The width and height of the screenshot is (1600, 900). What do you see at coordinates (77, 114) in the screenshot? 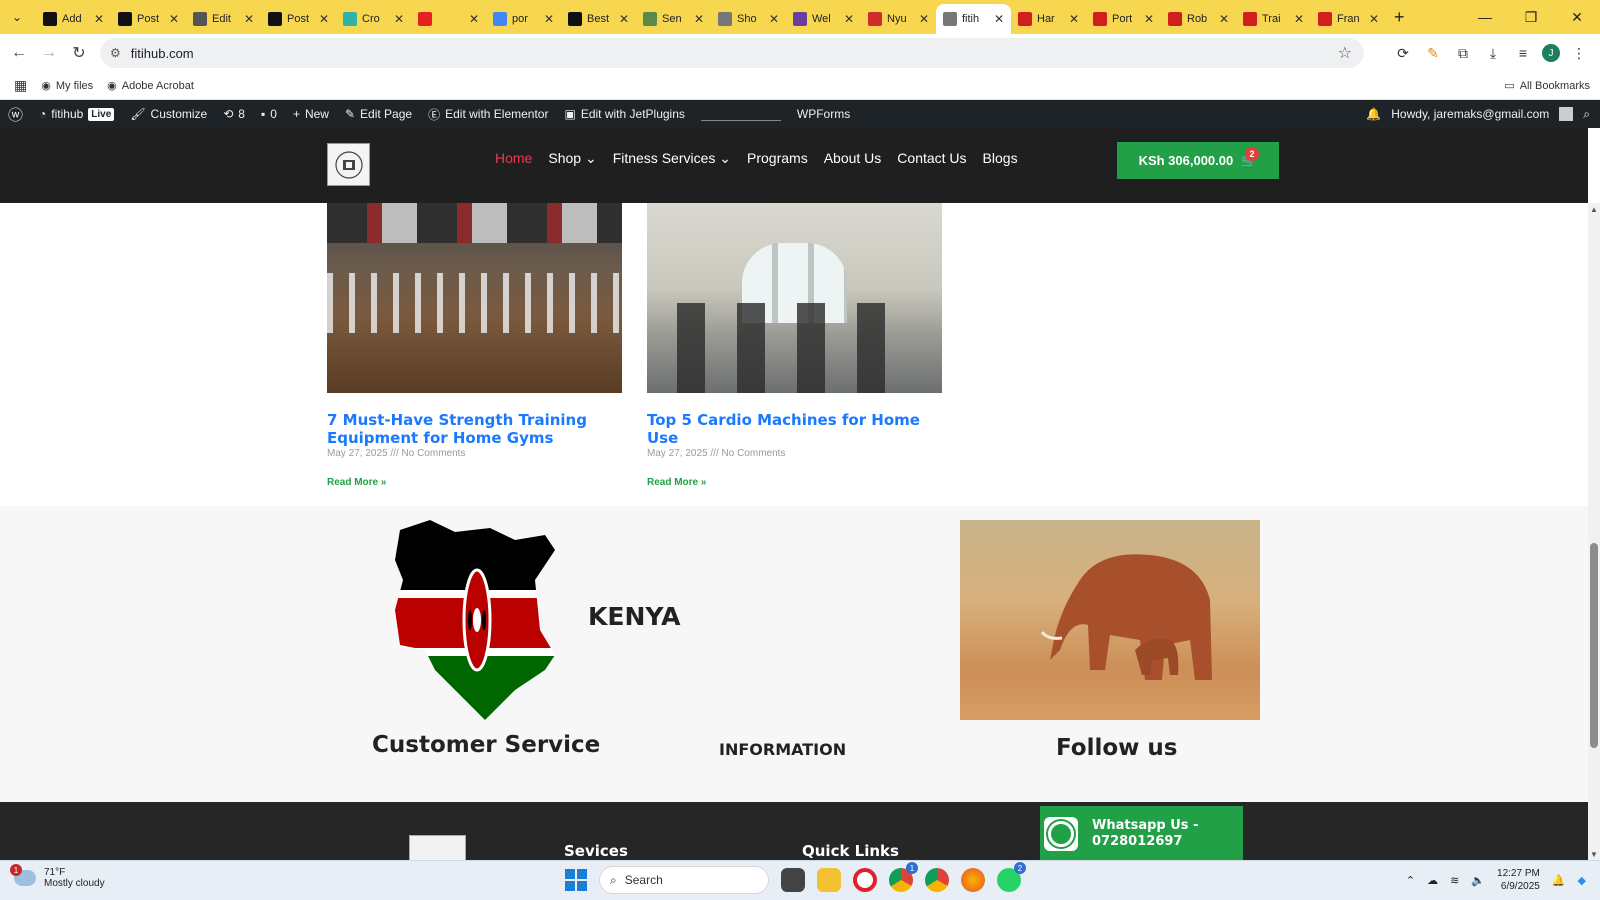
I see `wp-site-name: ◔ fitihub Live` at bounding box center [77, 114].